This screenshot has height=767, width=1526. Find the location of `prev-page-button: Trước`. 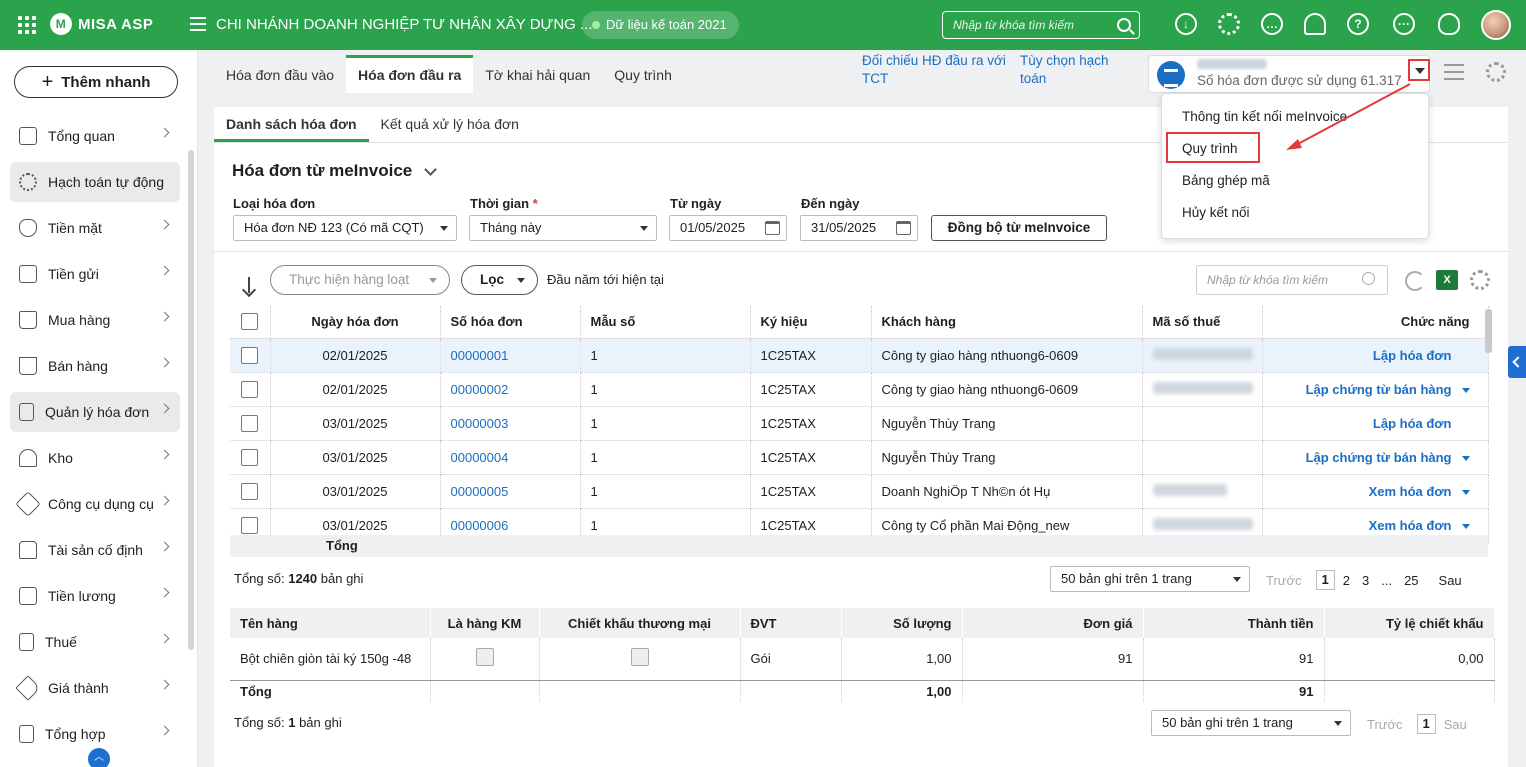

prev-page-button: Trước is located at coordinates (1284, 580).